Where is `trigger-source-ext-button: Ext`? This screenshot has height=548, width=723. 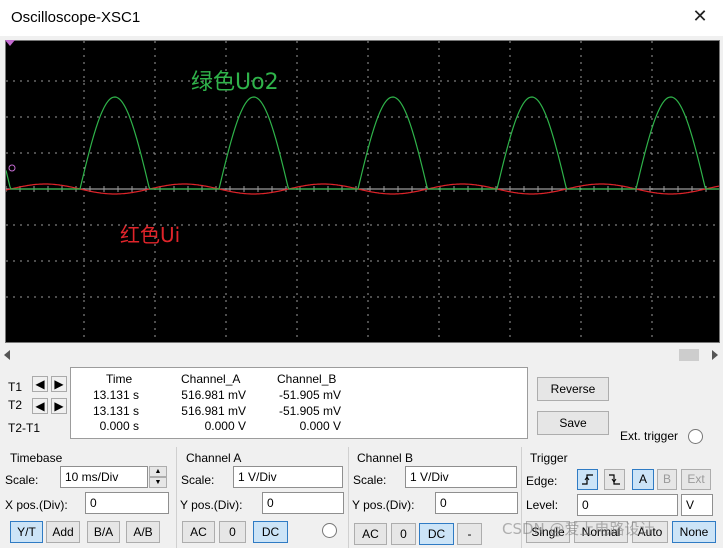 trigger-source-ext-button: Ext is located at coordinates (696, 479).